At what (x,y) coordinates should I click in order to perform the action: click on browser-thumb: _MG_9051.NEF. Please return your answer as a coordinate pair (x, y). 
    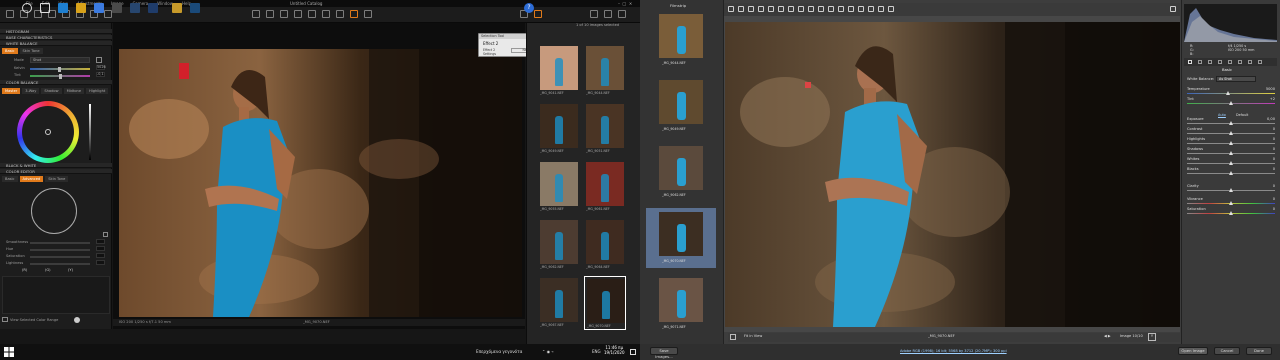
    Looking at the image, I should click on (605, 129).